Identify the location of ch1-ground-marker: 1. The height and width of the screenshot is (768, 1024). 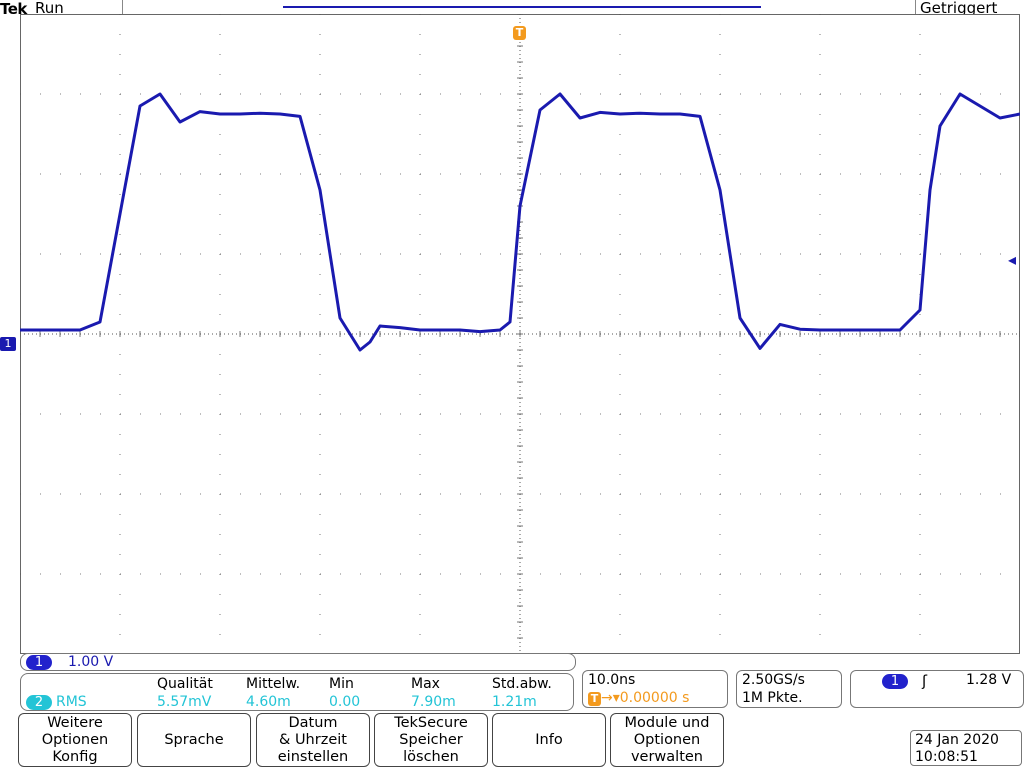
(8, 343).